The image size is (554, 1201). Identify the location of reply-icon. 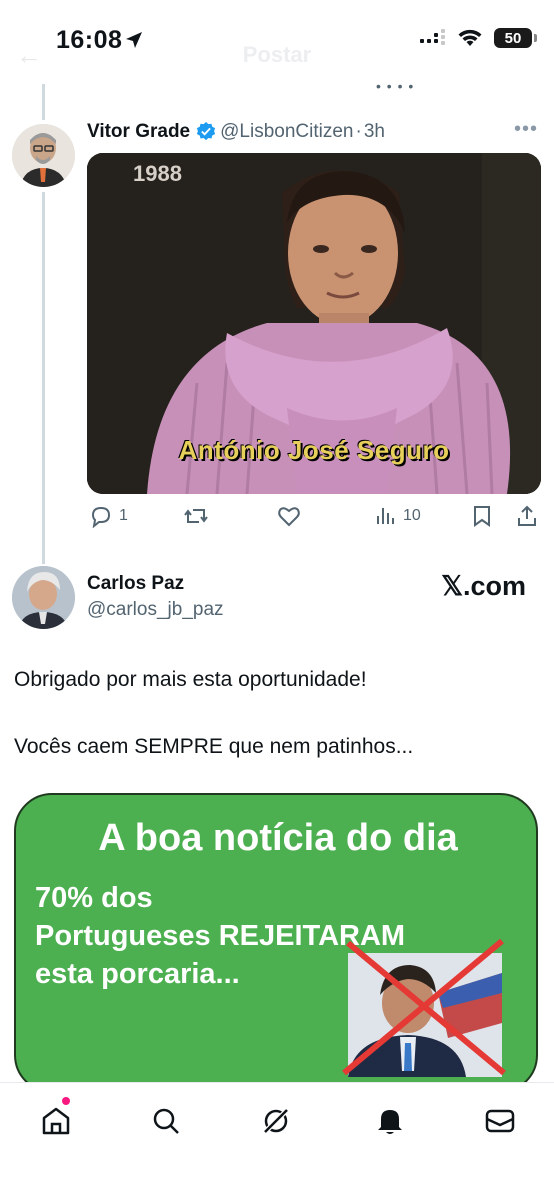
(101, 517).